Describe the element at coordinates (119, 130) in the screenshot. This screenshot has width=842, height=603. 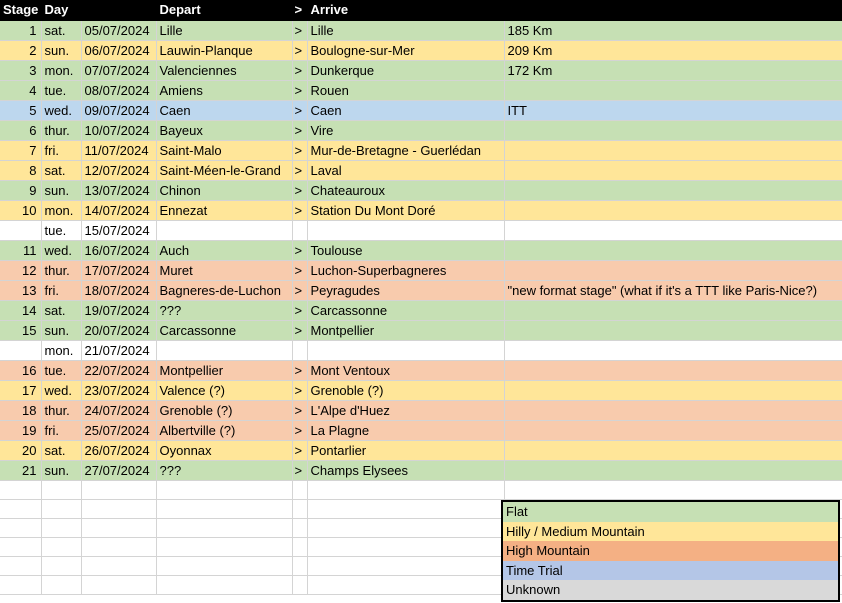
I see `cell-date: 10/07/2024` at that location.